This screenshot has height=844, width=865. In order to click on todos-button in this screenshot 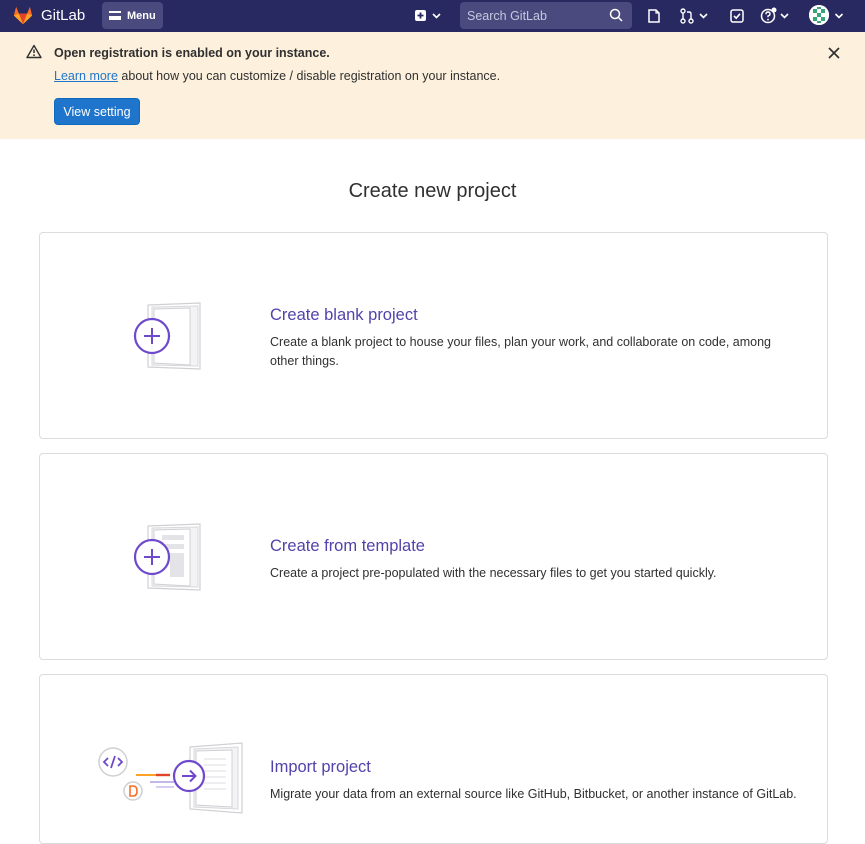, I will do `click(737, 16)`.